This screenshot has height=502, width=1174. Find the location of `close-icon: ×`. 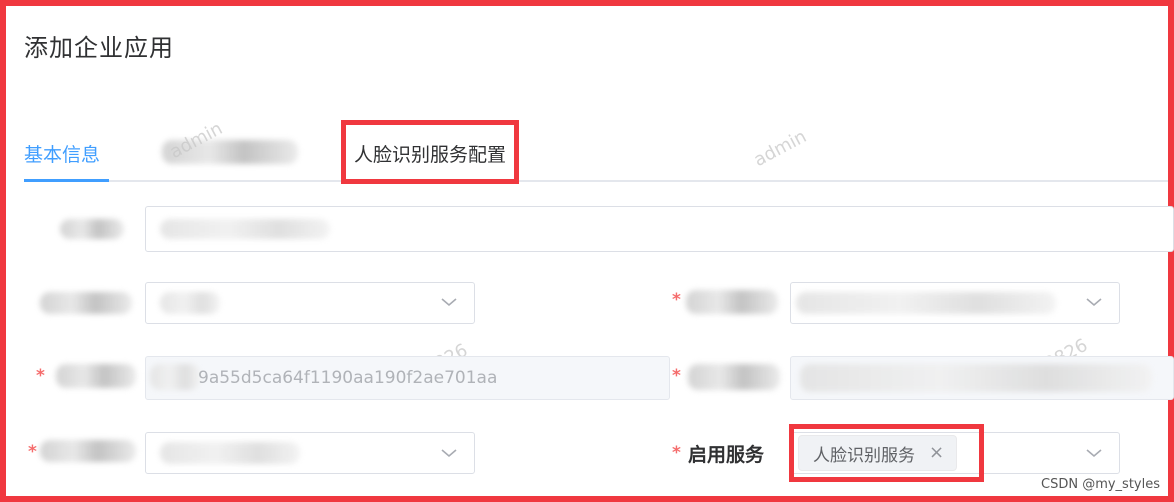

close-icon: × is located at coordinates (936, 453).